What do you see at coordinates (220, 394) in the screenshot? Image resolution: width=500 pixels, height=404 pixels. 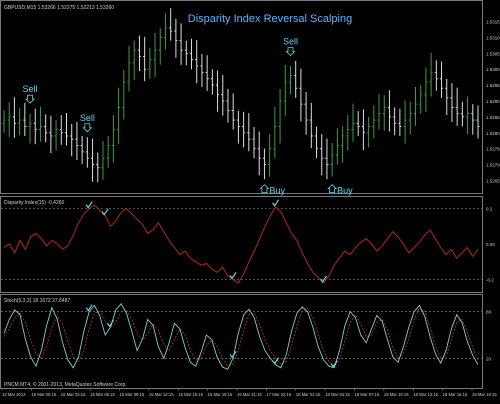 I see `time-tick-label: 15 Mar 18:15` at bounding box center [220, 394].